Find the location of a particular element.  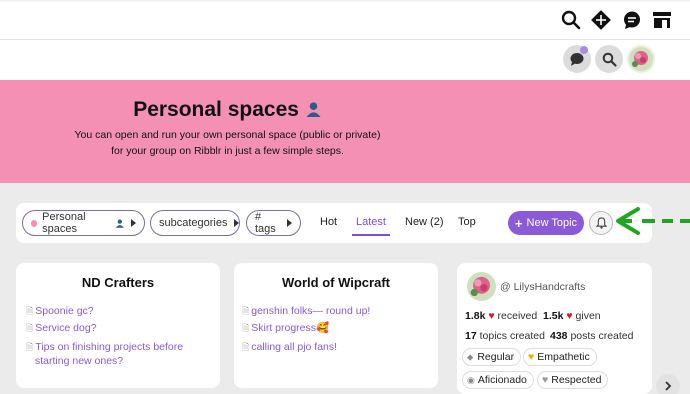

topic-link: 🗎 Service dog? is located at coordinates (61, 328).